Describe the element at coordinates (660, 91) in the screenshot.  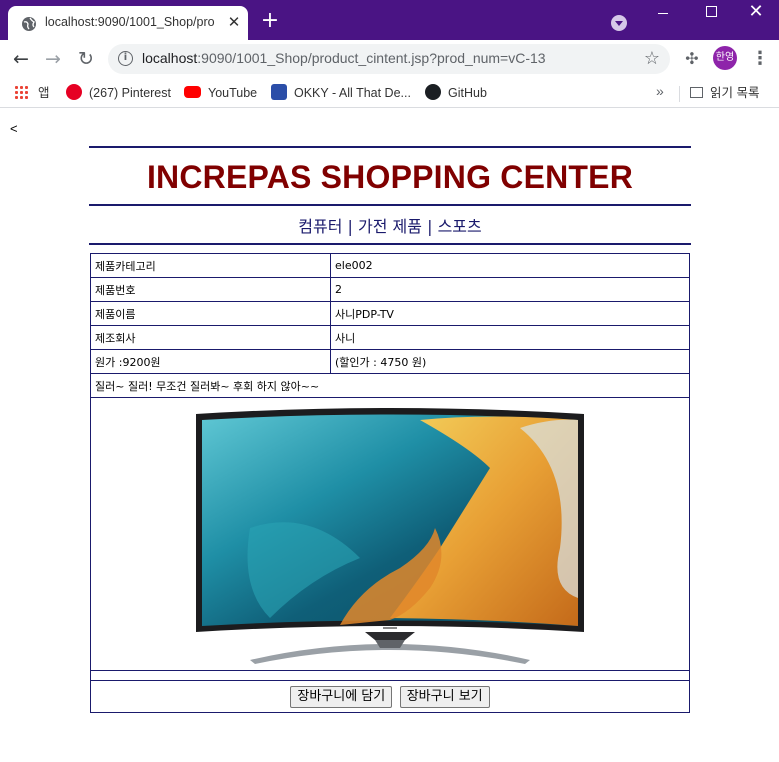
I see `bookmarks-overflow-icon: »` at that location.